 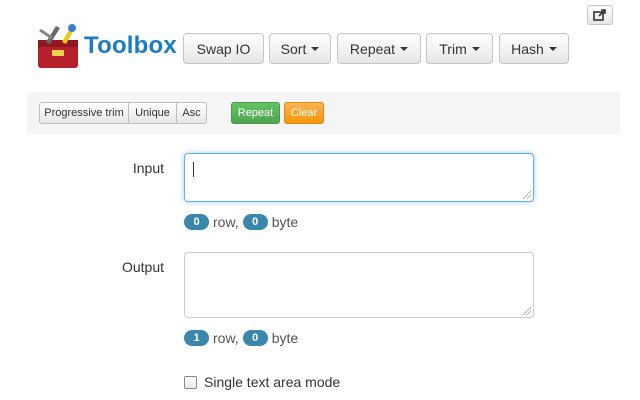 What do you see at coordinates (293, 48) in the screenshot?
I see `sort-label: Sort` at bounding box center [293, 48].